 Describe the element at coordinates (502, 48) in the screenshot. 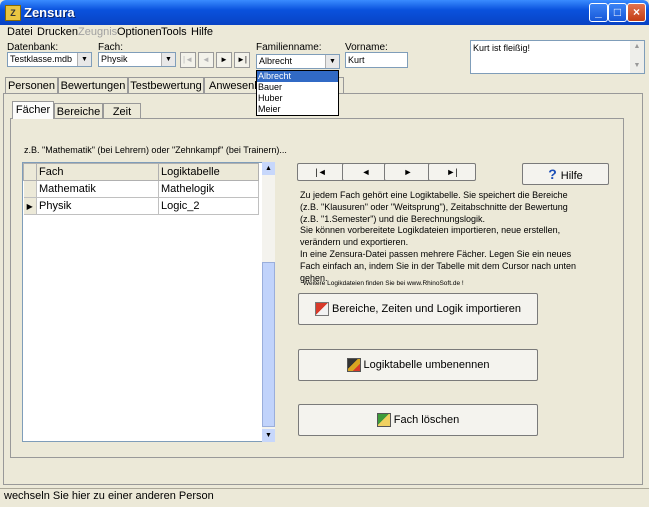

I see `comment-text: Kurt ist fleißig!` at that location.